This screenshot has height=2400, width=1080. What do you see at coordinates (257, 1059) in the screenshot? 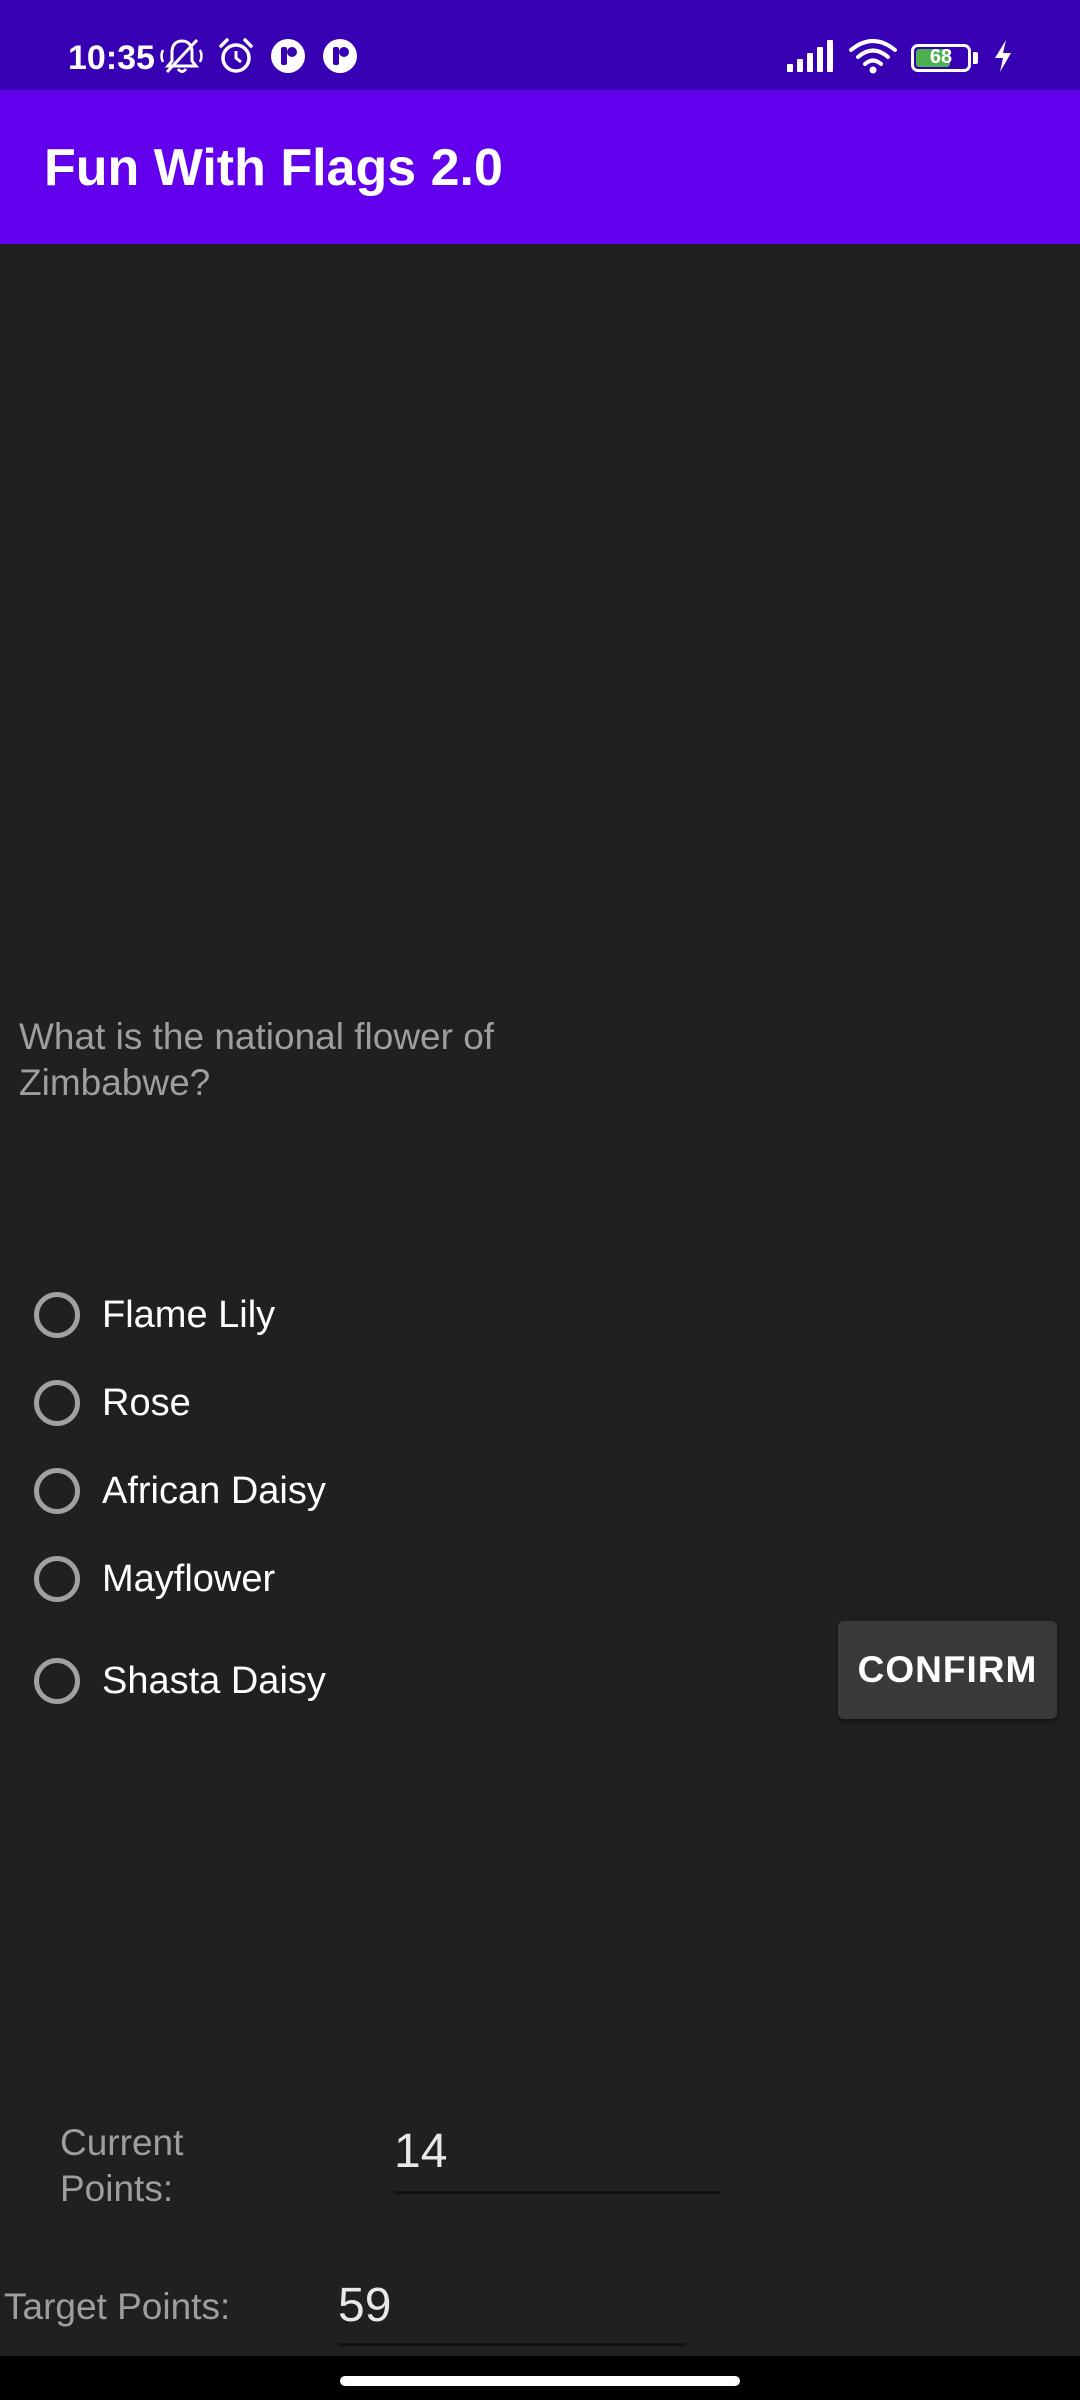
I see `question-text: What is the national flower of Zimbabwe?` at bounding box center [257, 1059].